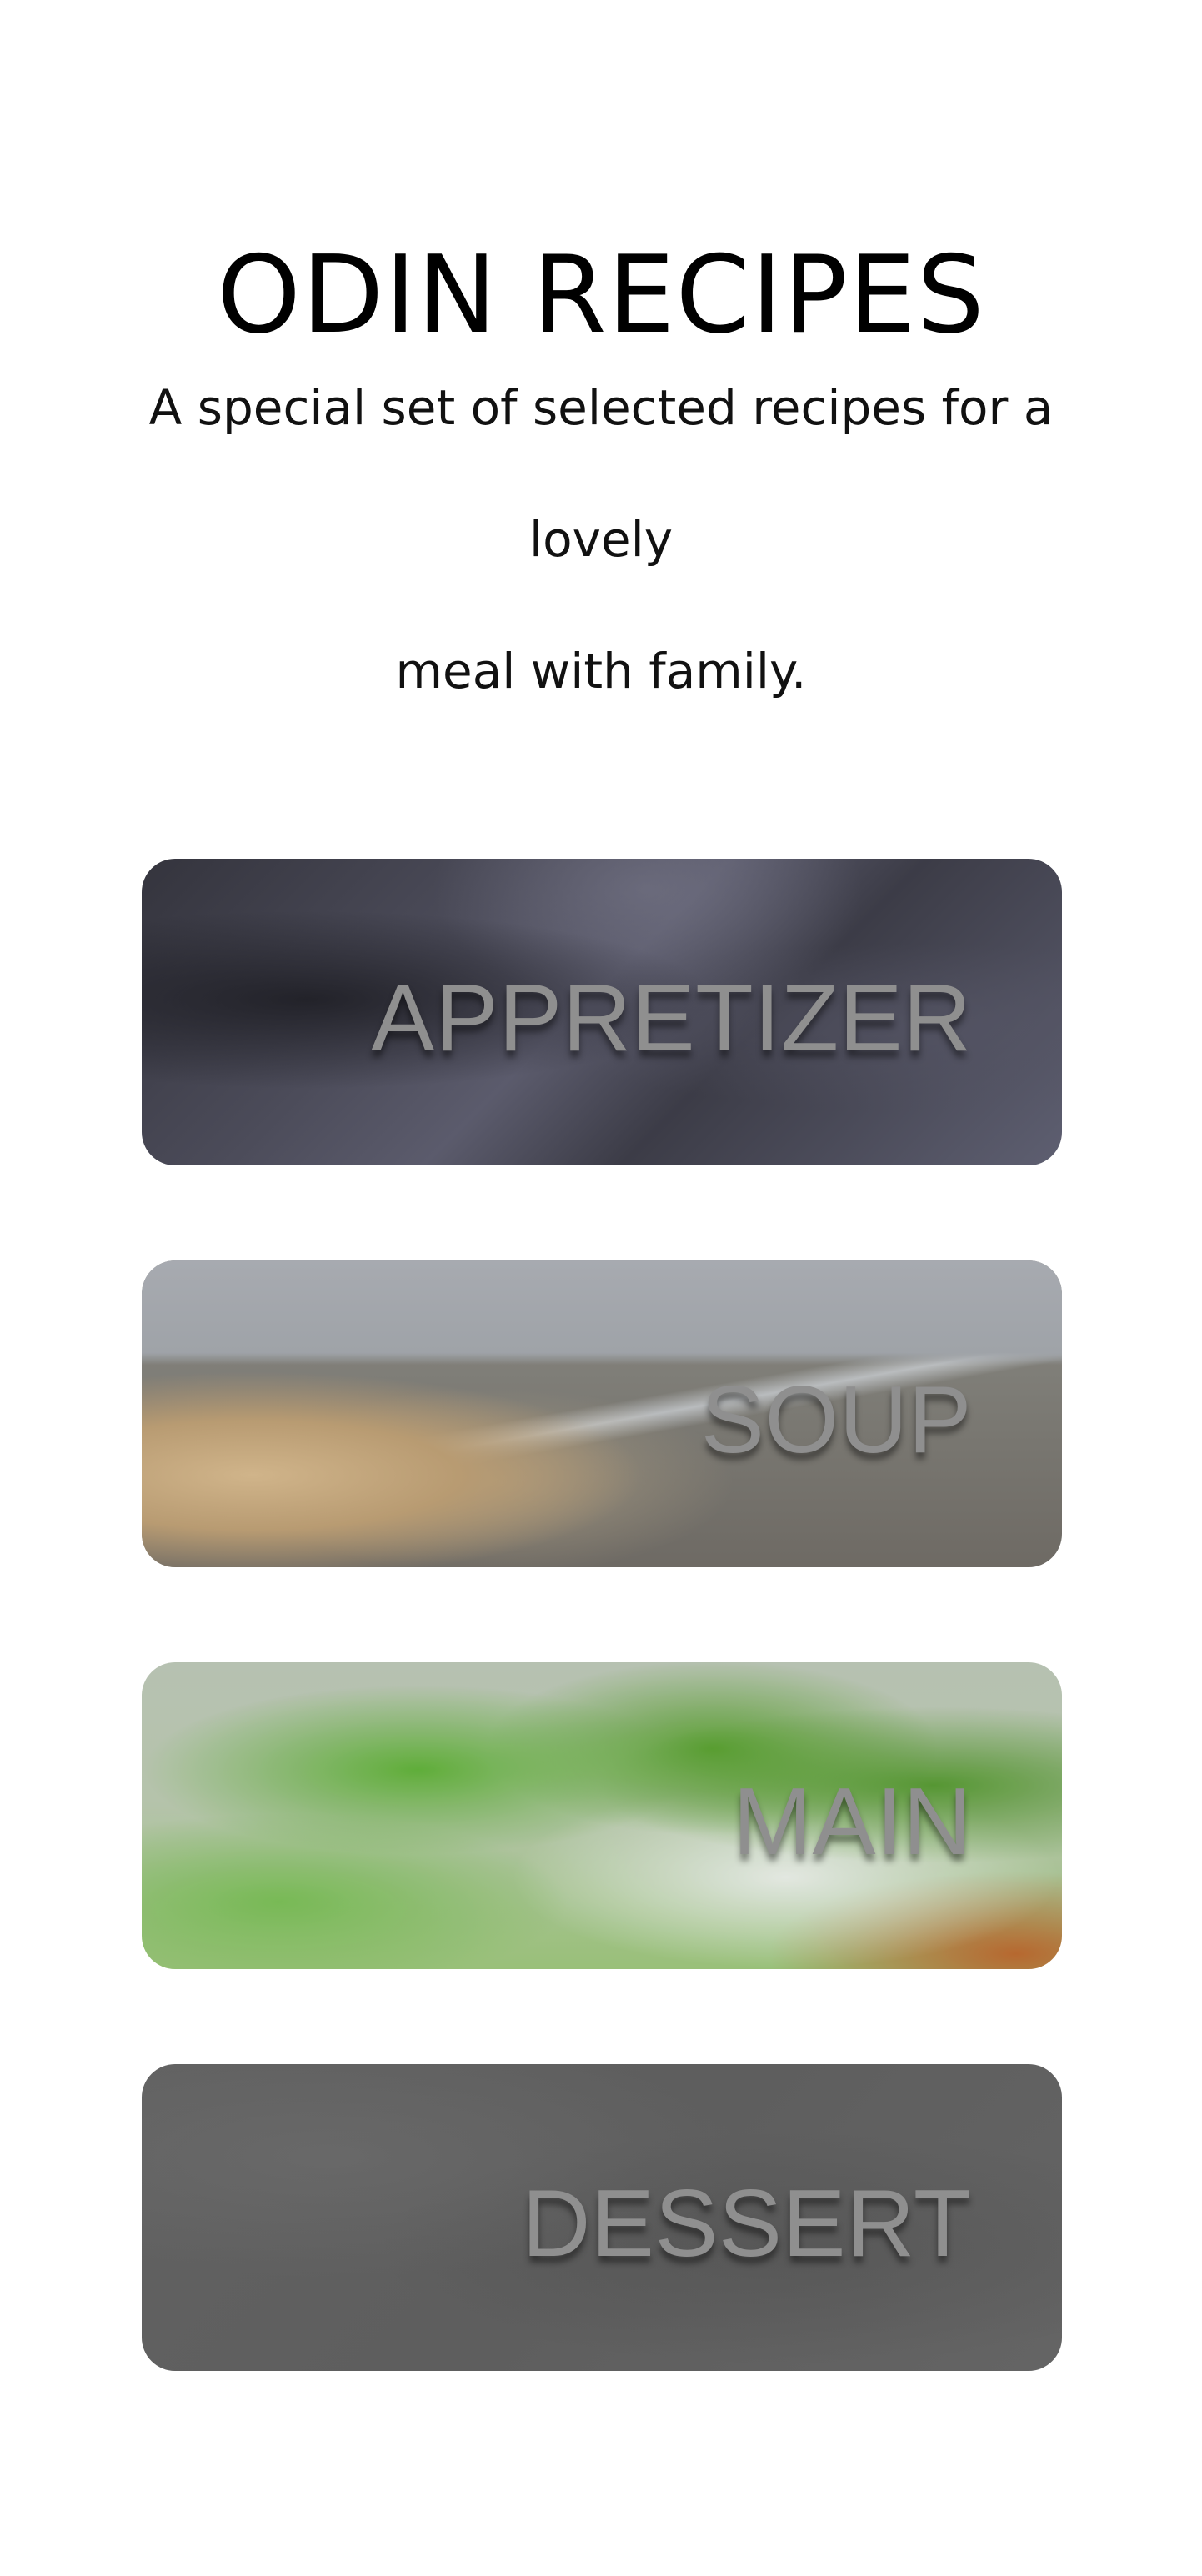 This screenshot has width=1202, height=2576. Describe the element at coordinates (836, 1420) in the screenshot. I see `category-label-soup: SOUP` at that location.